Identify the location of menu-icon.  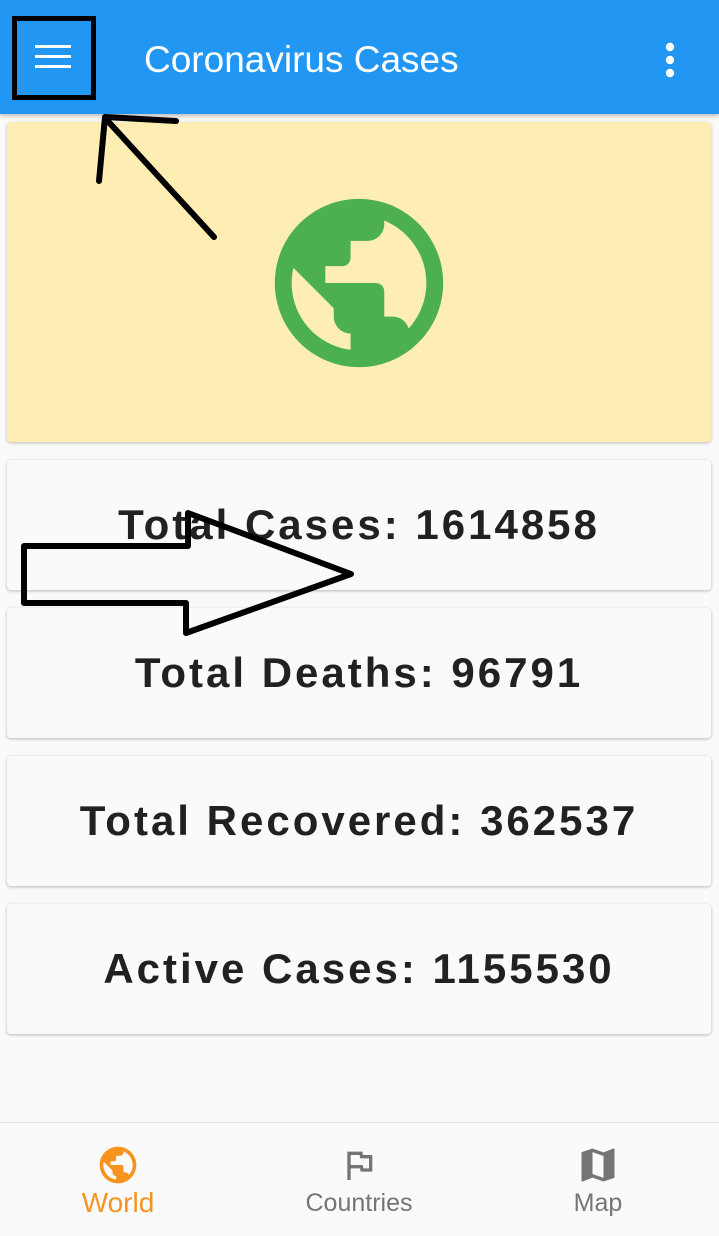
(53, 56).